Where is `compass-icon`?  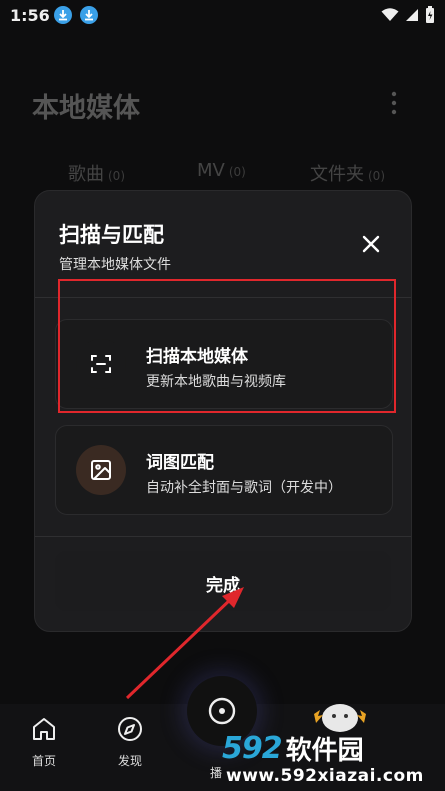
compass-icon is located at coordinates (130, 729).